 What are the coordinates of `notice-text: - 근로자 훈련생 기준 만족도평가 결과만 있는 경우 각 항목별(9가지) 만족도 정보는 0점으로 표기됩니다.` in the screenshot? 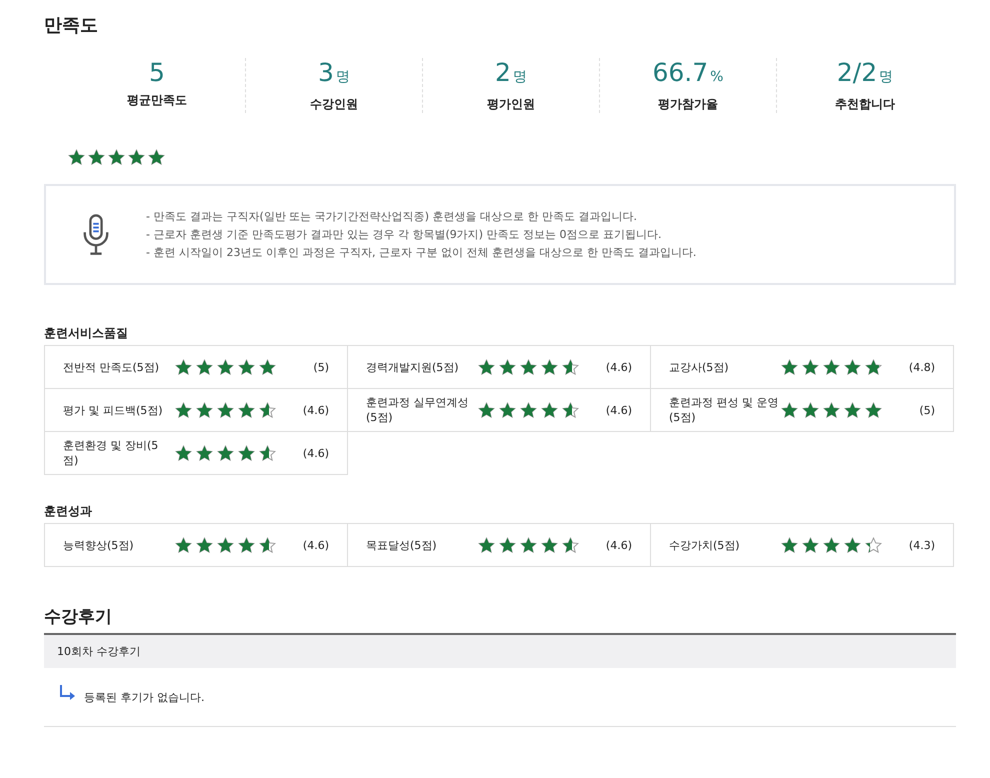 It's located at (404, 234).